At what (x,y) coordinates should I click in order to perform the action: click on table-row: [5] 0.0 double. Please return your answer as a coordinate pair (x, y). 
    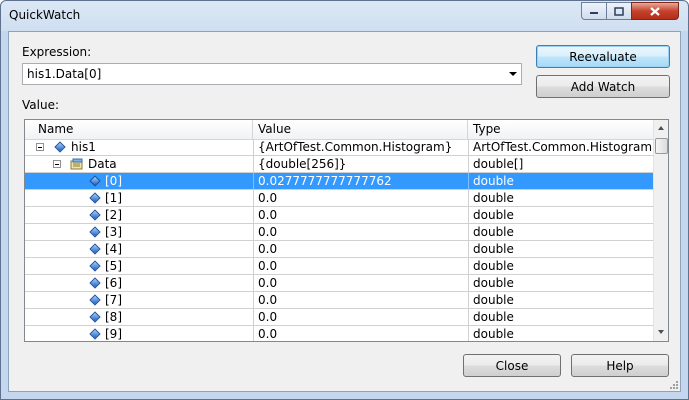
    Looking at the image, I should click on (339, 266).